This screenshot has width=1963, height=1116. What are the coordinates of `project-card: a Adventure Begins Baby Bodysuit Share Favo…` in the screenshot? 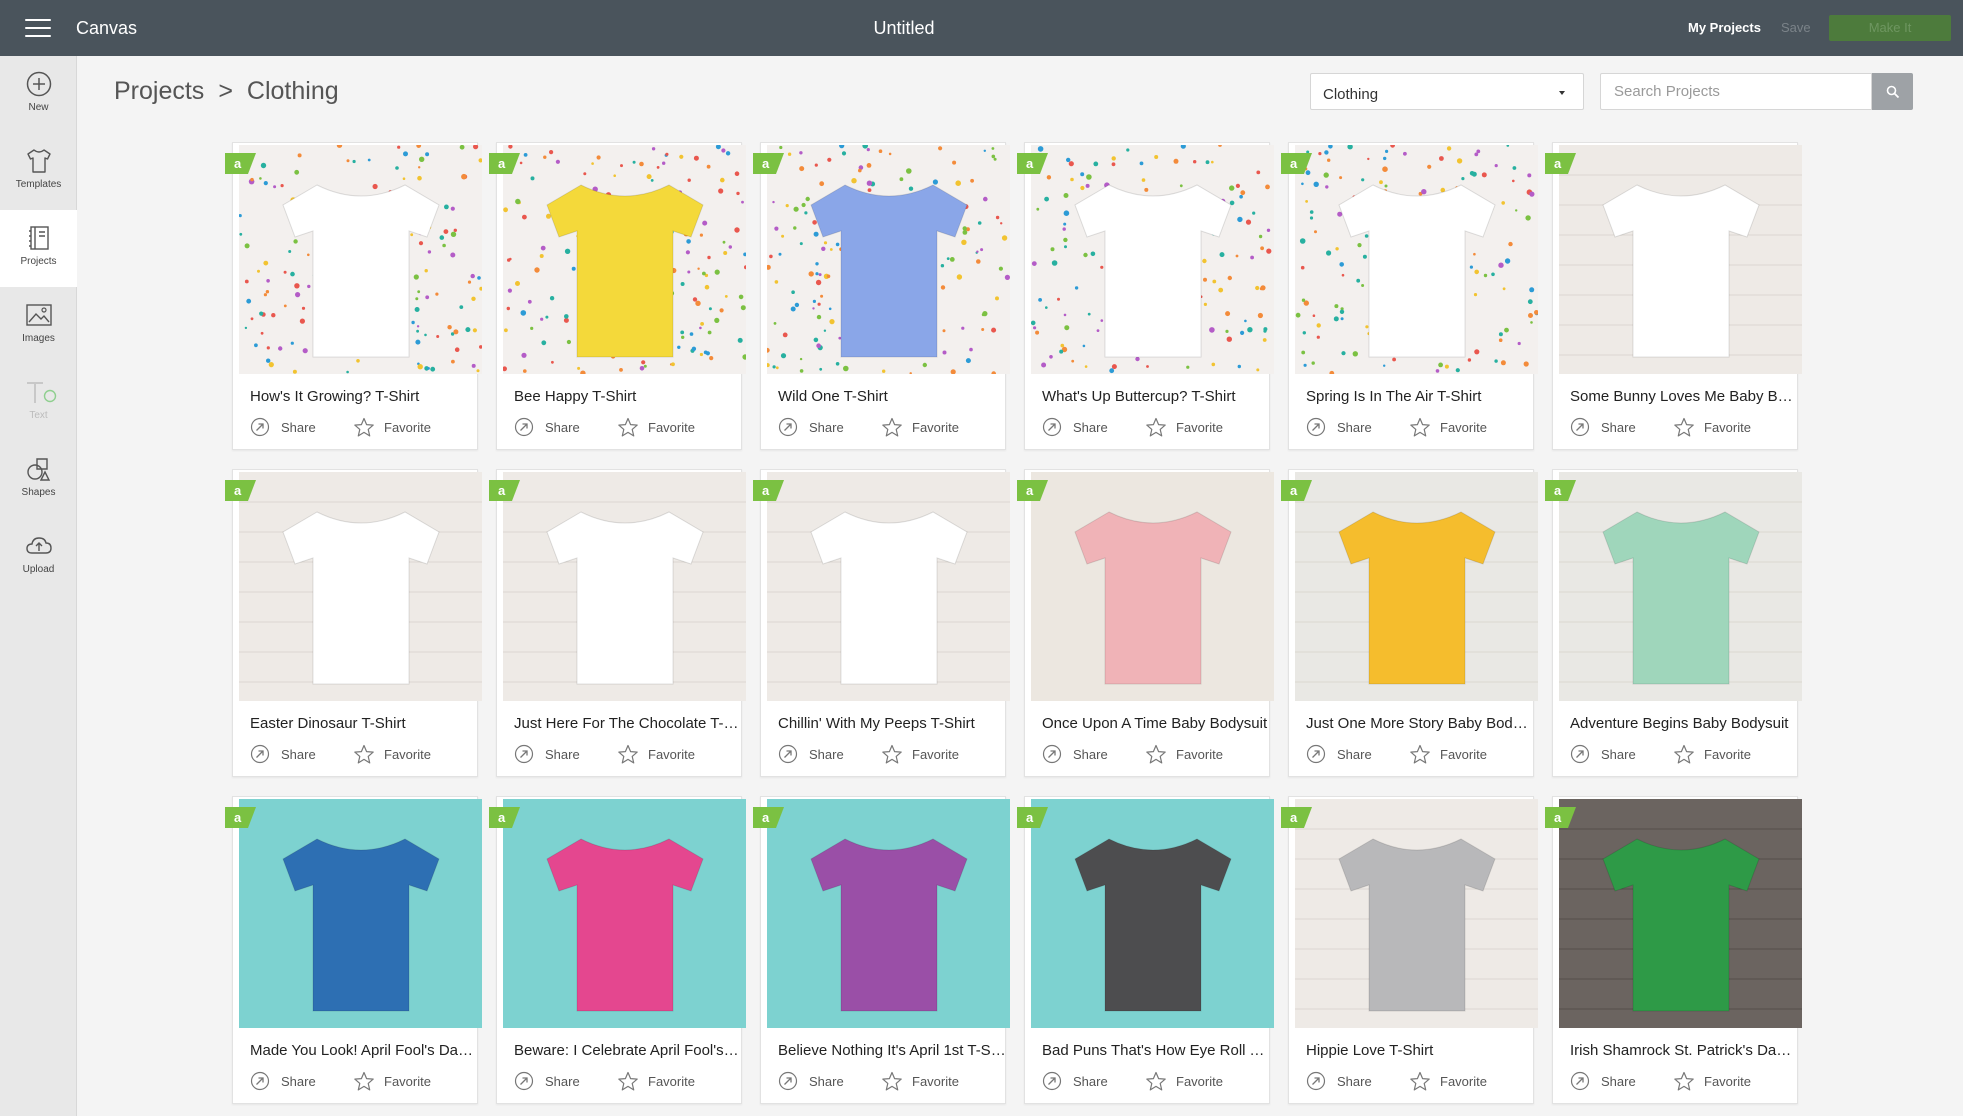 It's located at (1673, 623).